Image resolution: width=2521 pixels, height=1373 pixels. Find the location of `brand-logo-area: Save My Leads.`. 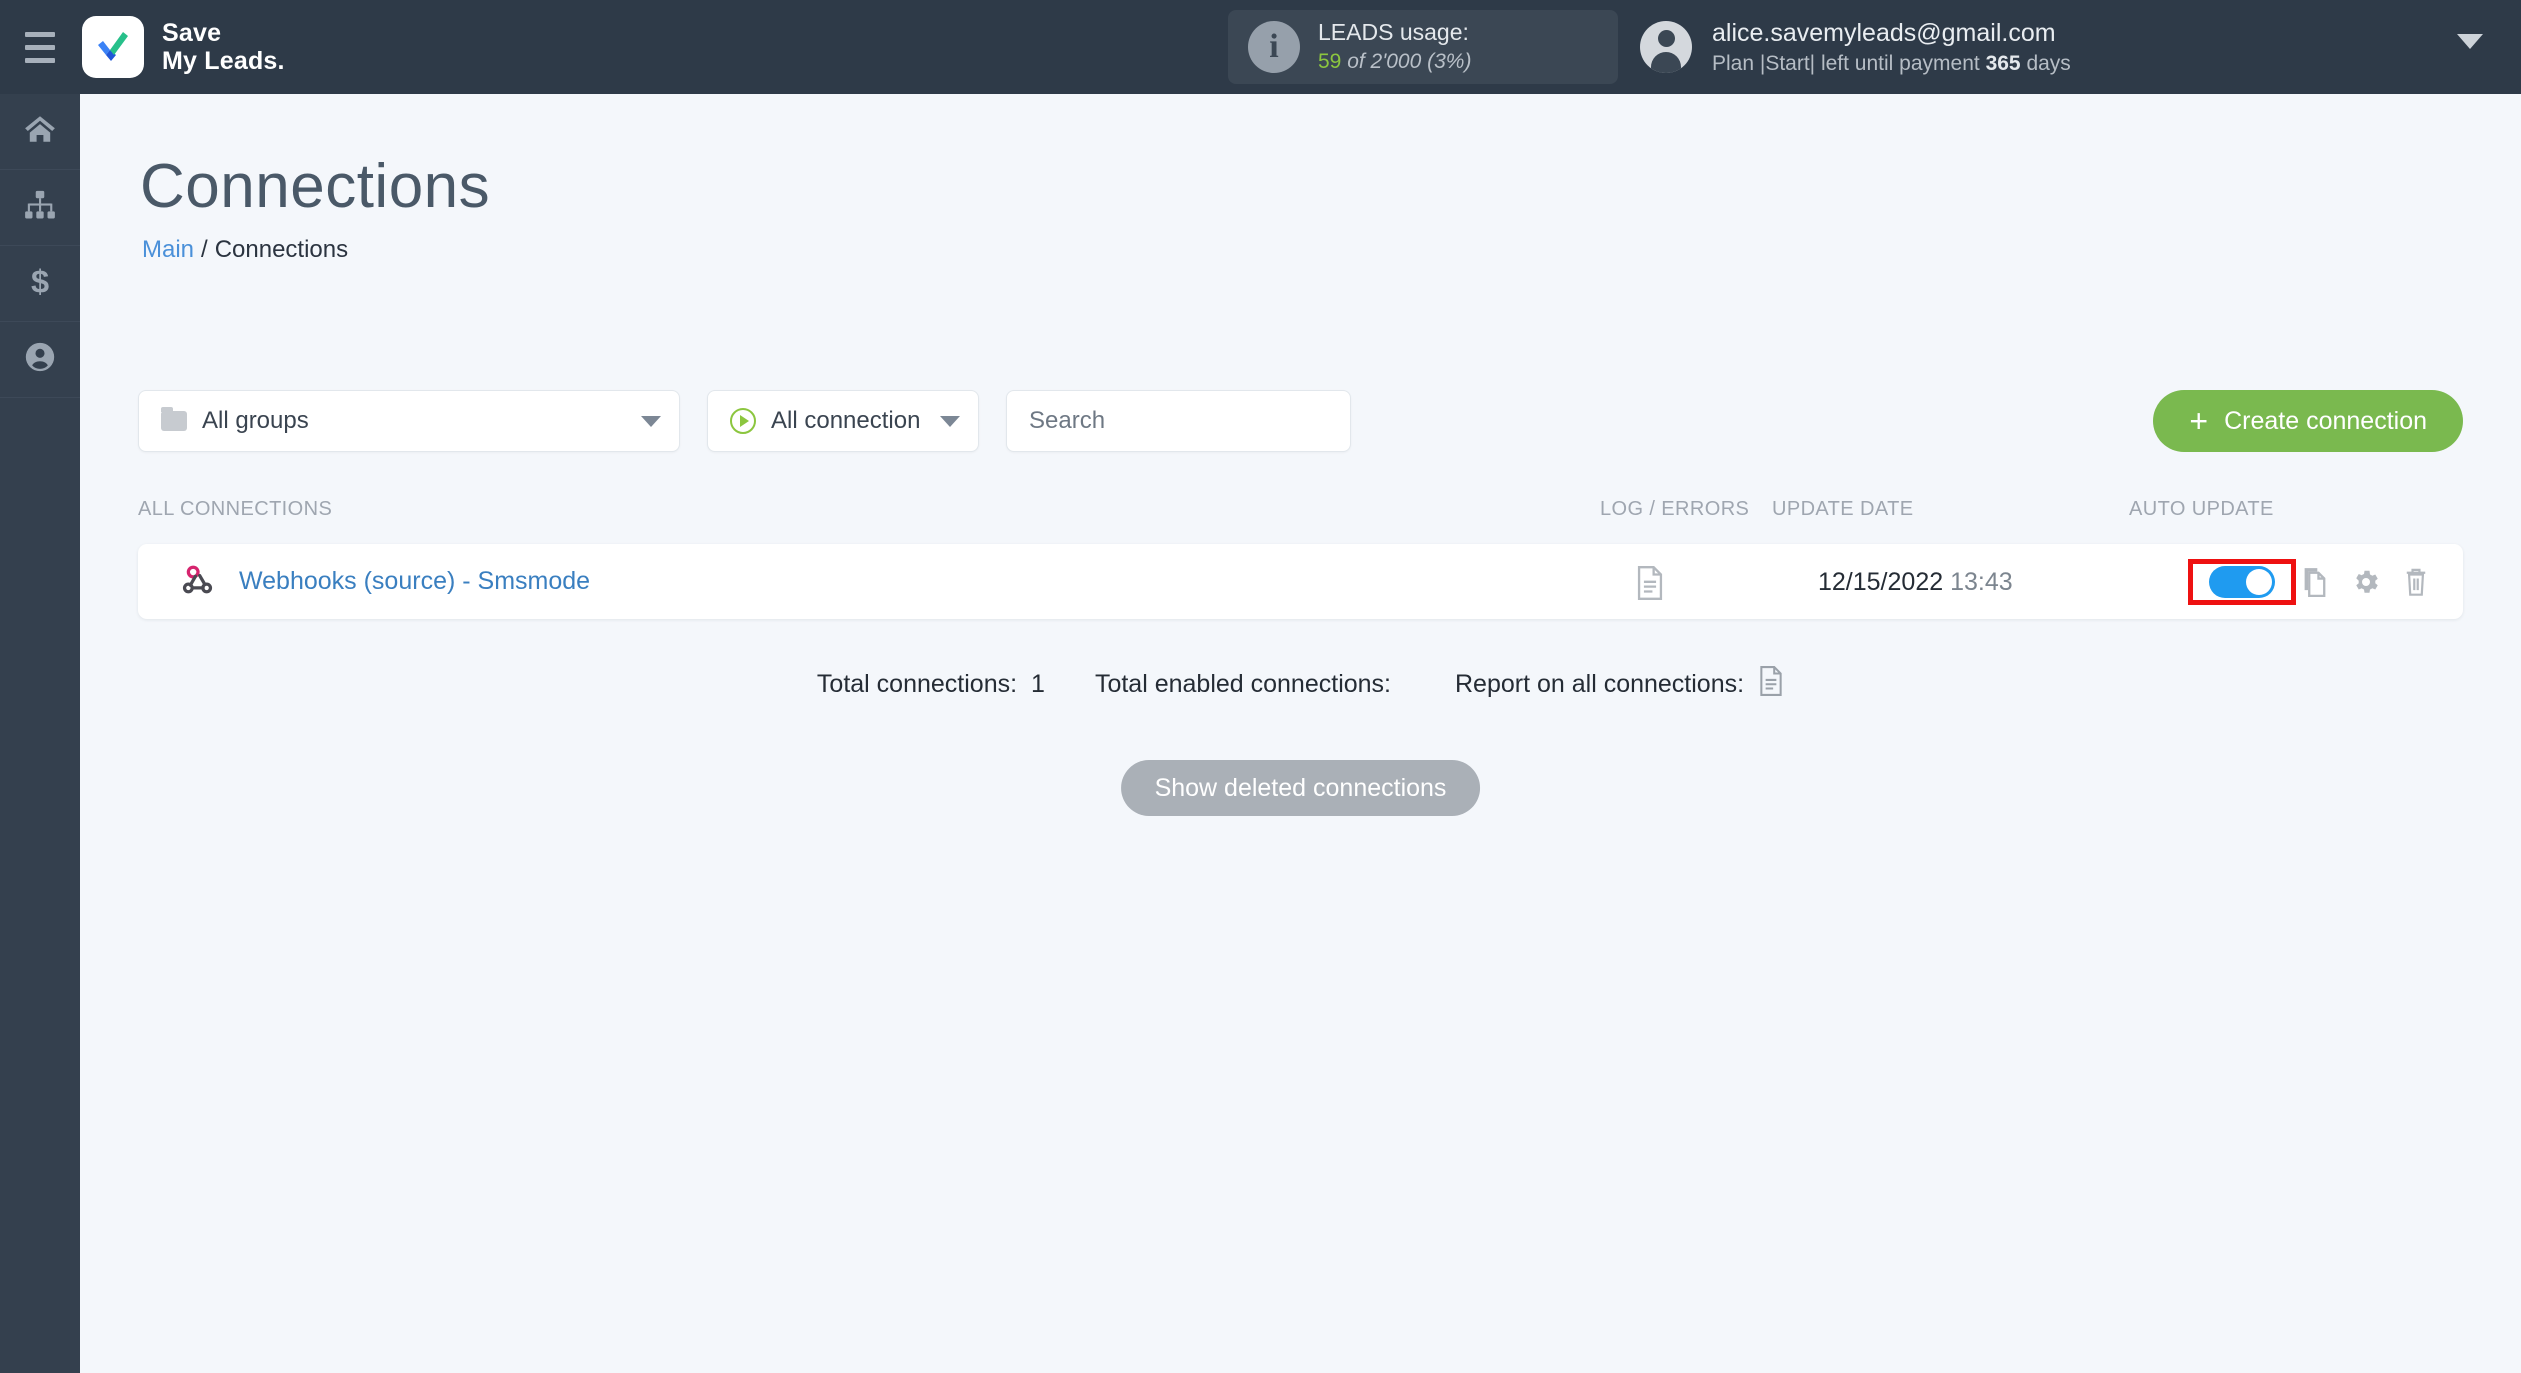

brand-logo-area: Save My Leads. is located at coordinates (183, 47).